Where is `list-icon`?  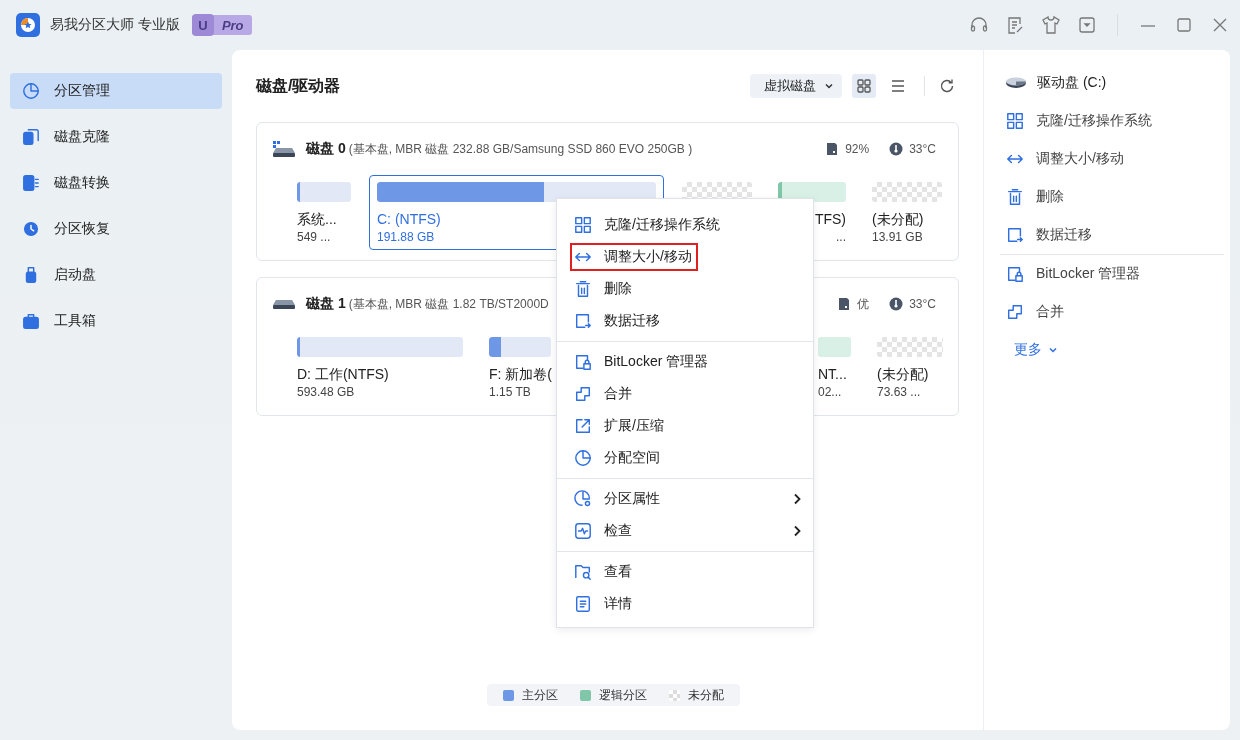 list-icon is located at coordinates (898, 86).